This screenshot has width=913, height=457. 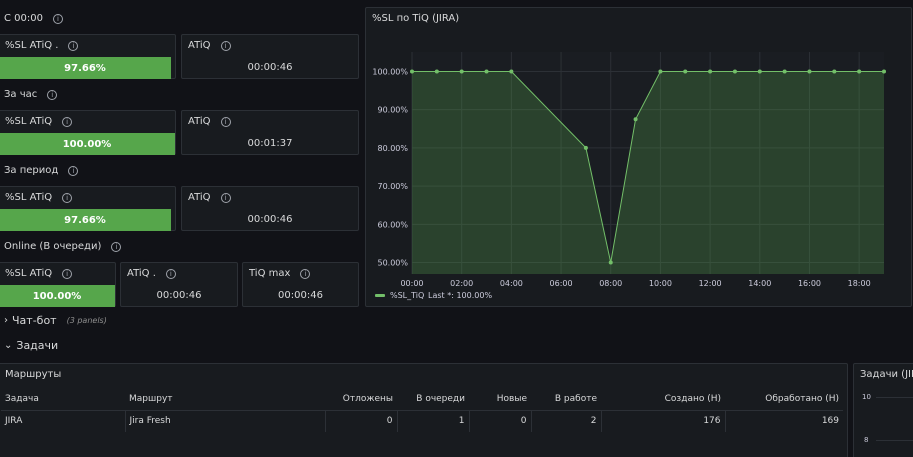 What do you see at coordinates (225, 399) in the screenshot?
I see `col-header: Маршрут` at bounding box center [225, 399].